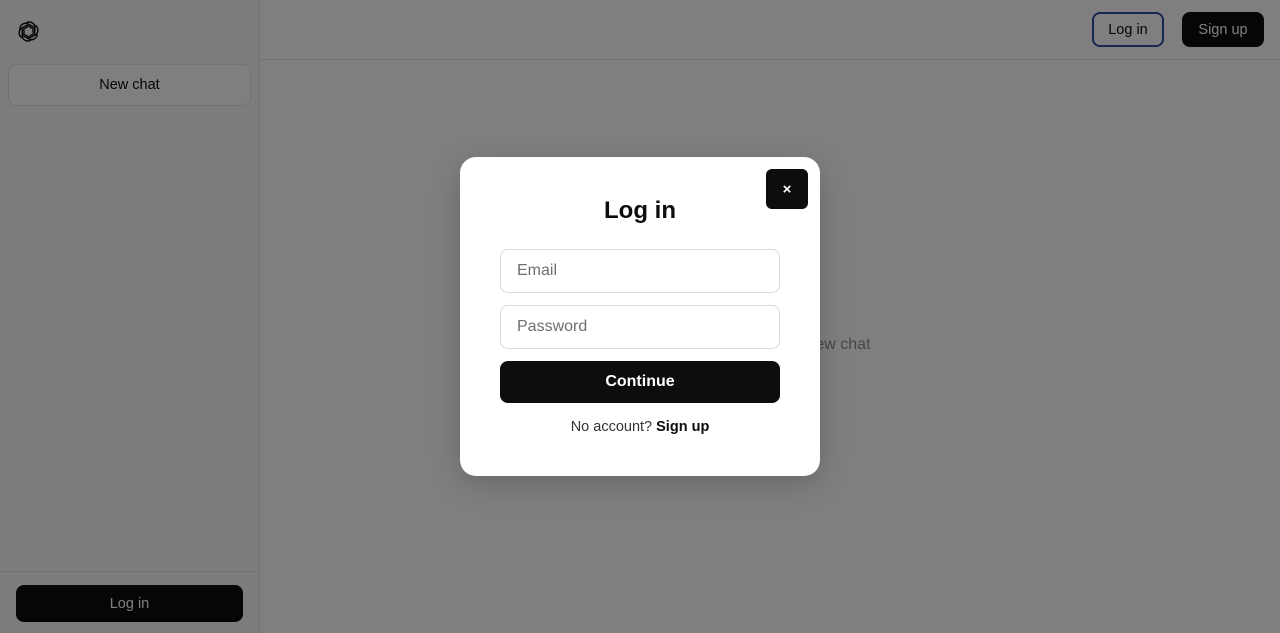 Image resolution: width=1280 pixels, height=633 pixels. What do you see at coordinates (640, 271) in the screenshot?
I see `email-field` at bounding box center [640, 271].